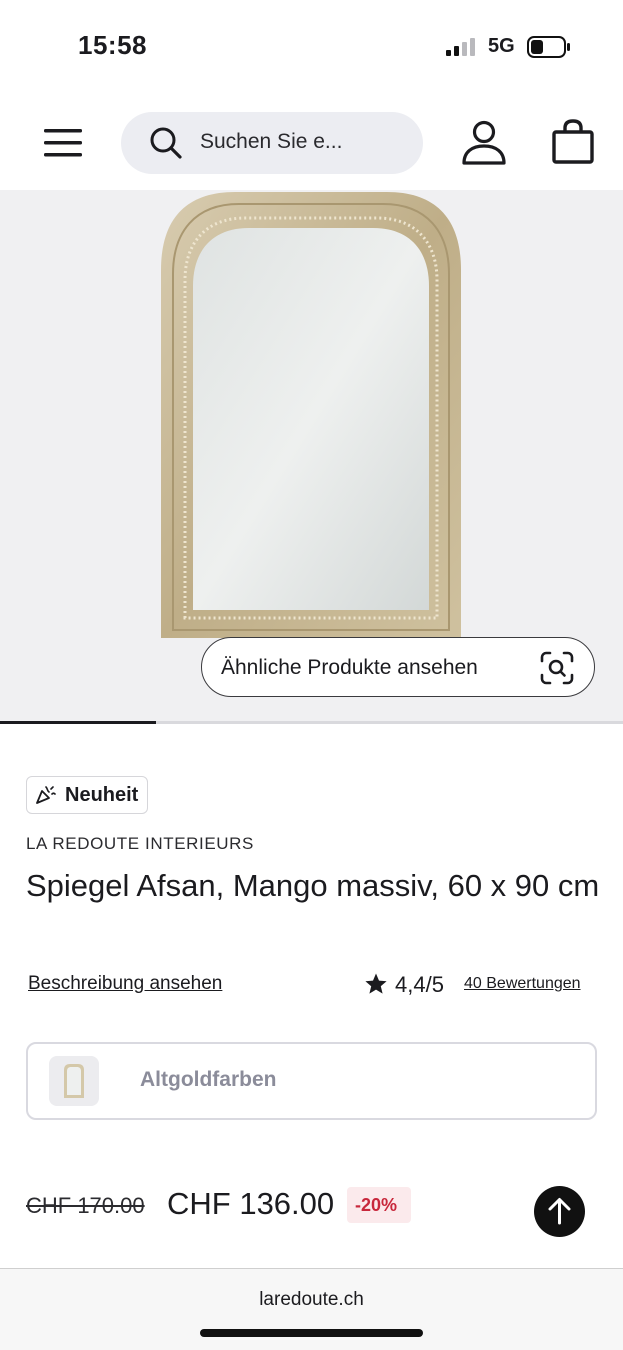  Describe the element at coordinates (102, 795) in the screenshot. I see `new-badge-label: Neuheit` at that location.